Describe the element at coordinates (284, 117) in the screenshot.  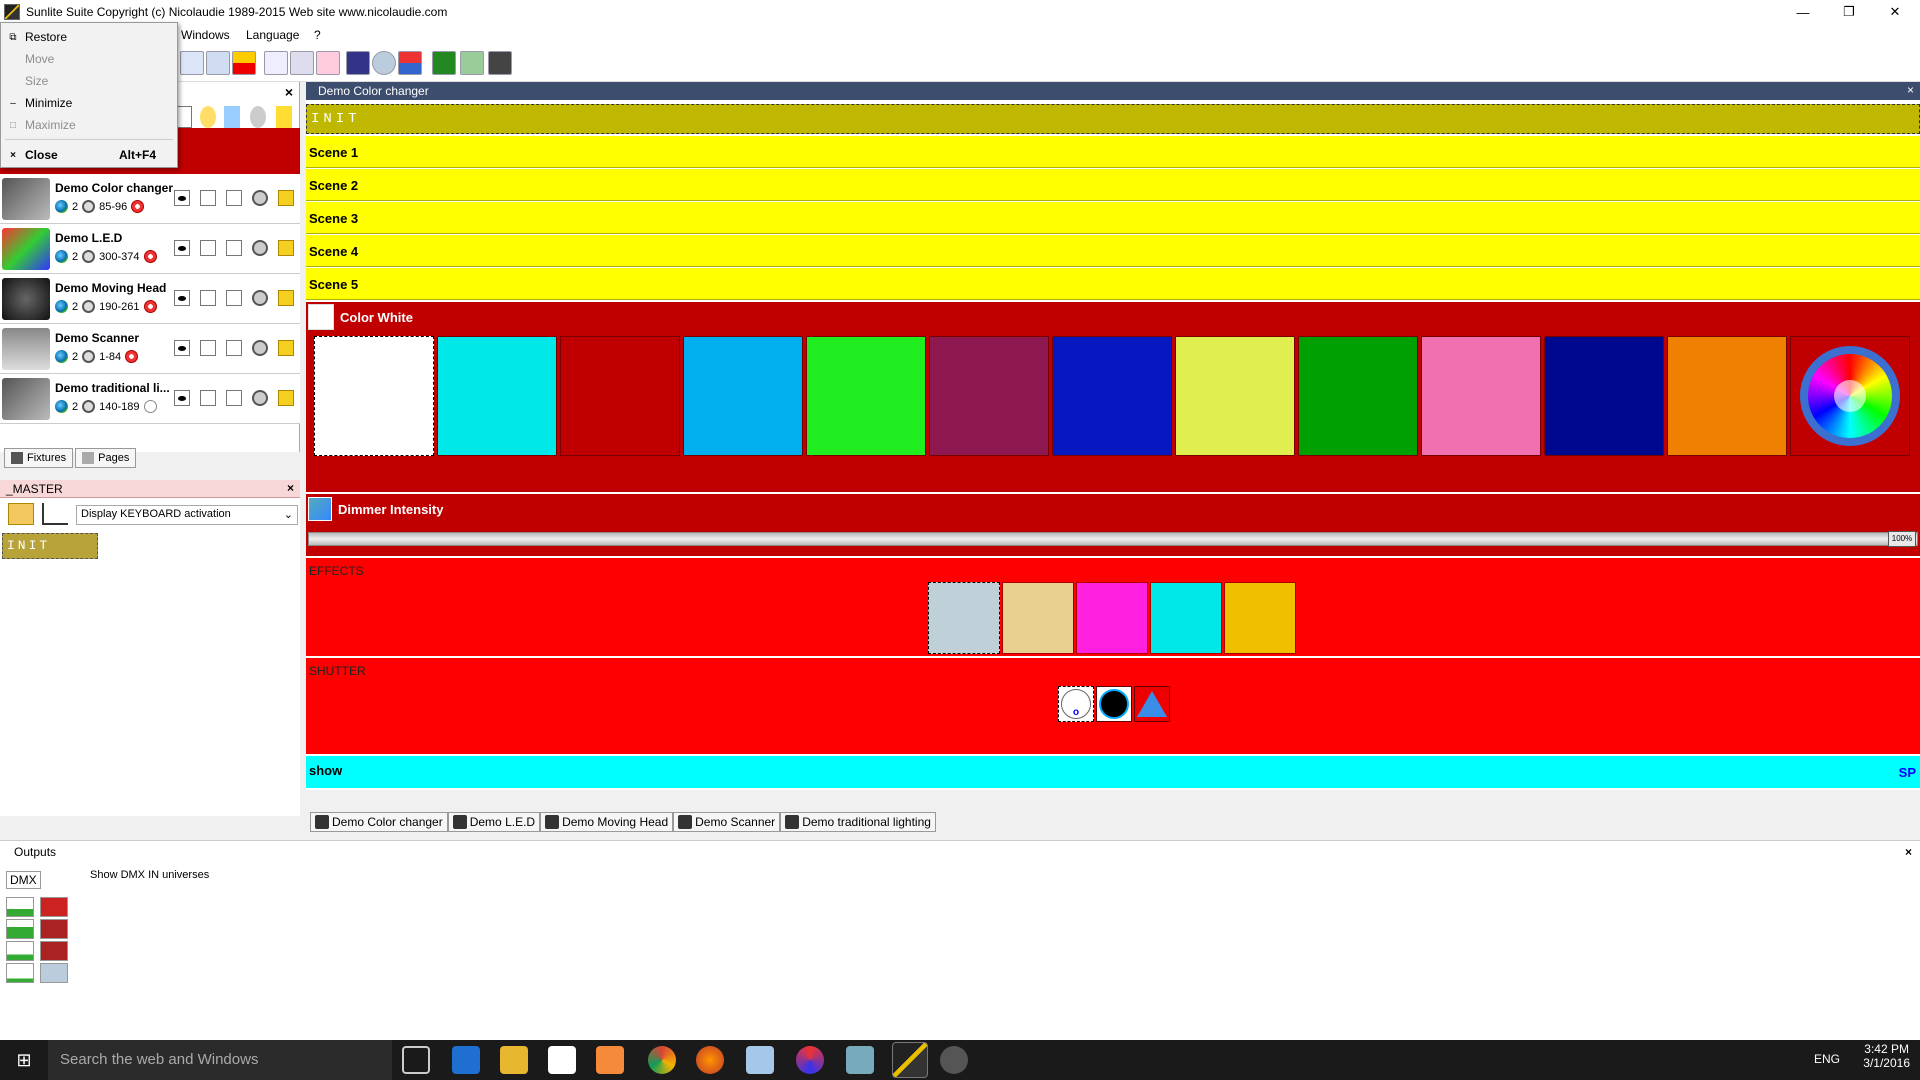
I see `crown-column-icon` at that location.